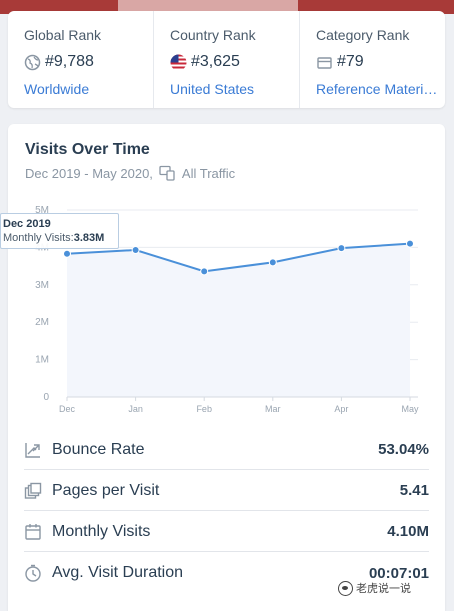 The height and width of the screenshot is (611, 454). Describe the element at coordinates (414, 490) in the screenshot. I see `metric-value: 5.41` at that location.